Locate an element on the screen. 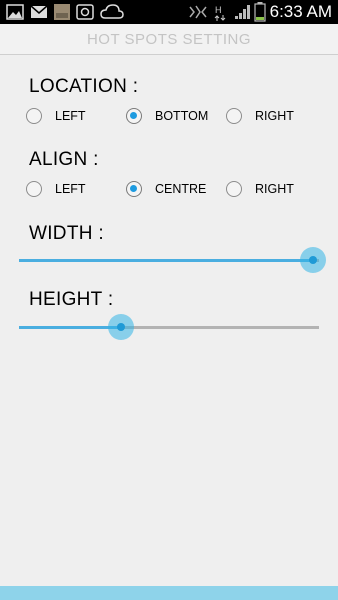 This screenshot has height=600, width=338. photo-thumbnail-icon is located at coordinates (62, 12).